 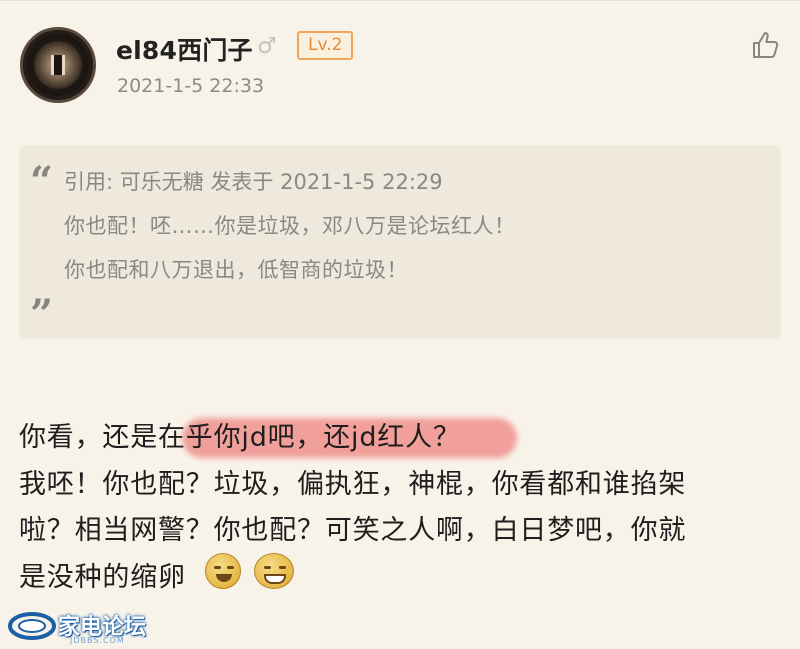 I want to click on username: el84西门子, so click(x=184, y=49).